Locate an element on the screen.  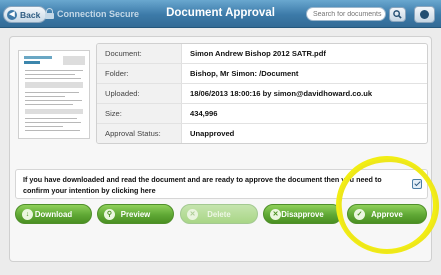
confirm-checkbox is located at coordinates (417, 184).